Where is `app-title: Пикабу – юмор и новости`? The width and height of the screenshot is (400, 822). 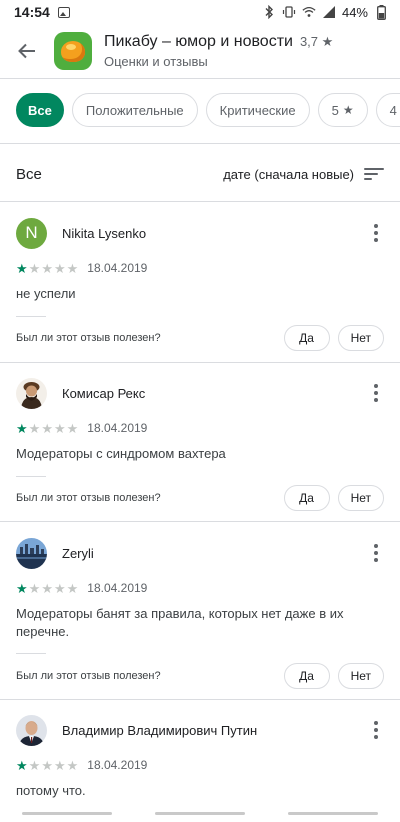
app-title: Пикабу – юмор и новости is located at coordinates (198, 41).